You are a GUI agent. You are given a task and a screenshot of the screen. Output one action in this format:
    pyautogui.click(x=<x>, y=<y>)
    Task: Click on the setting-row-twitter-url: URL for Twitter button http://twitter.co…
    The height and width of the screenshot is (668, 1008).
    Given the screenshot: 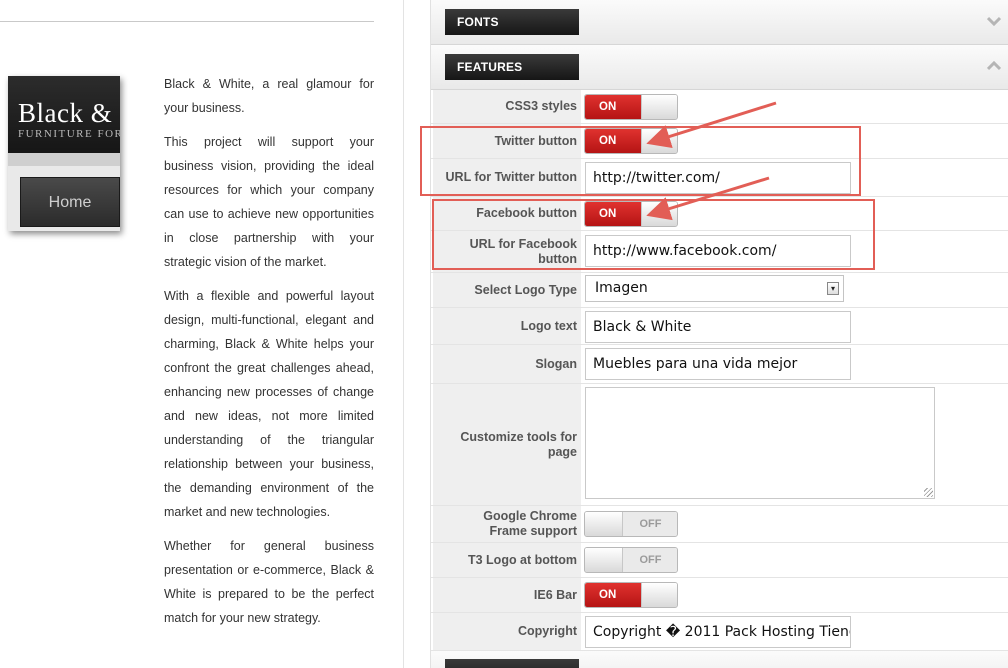 What is the action you would take?
    pyautogui.click(x=719, y=178)
    